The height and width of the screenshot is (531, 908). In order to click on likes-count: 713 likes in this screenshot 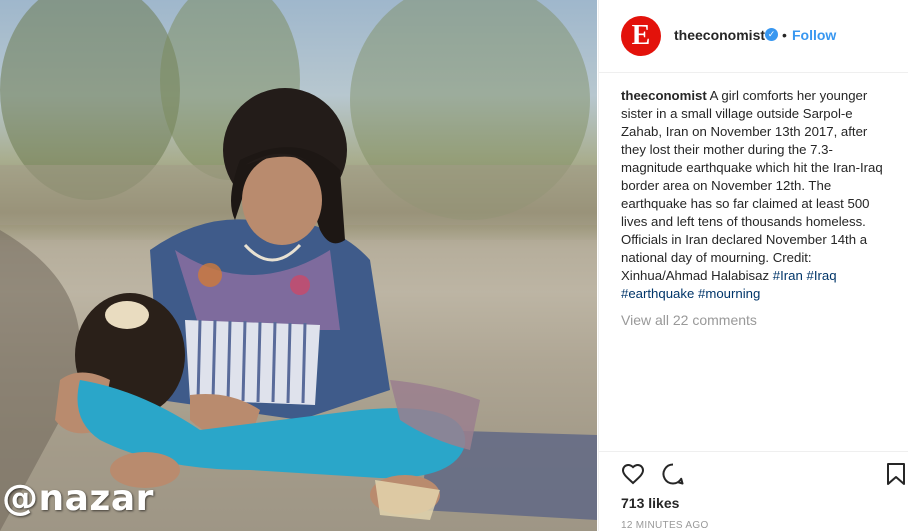, I will do `click(650, 503)`.